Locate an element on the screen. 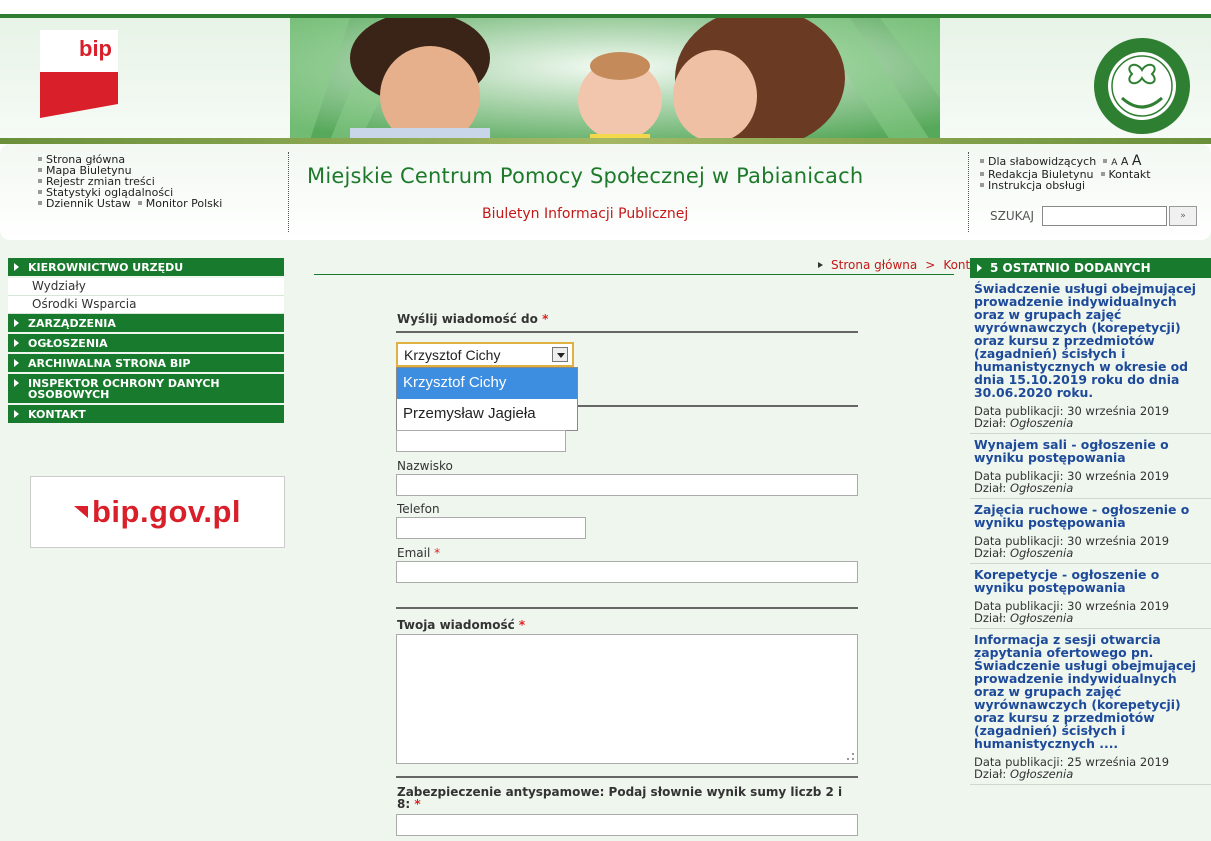 Image resolution: width=1211 pixels, height=841 pixels. chevron-down-icon is located at coordinates (560, 354).